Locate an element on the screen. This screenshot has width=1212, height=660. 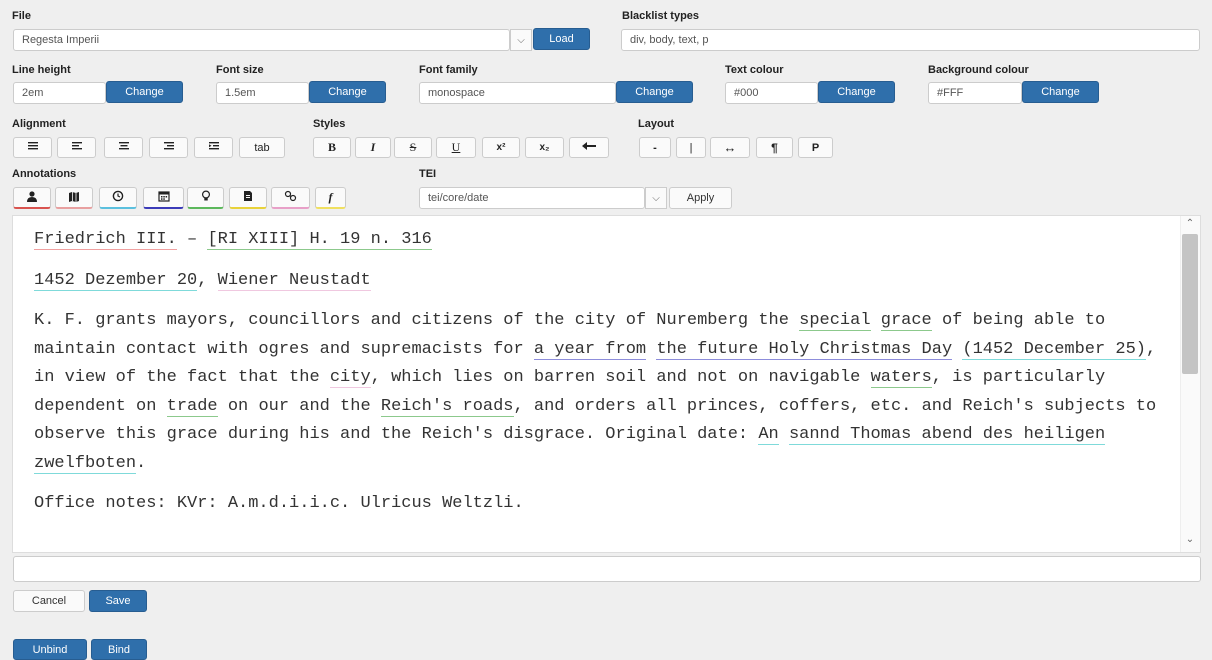
cancel-button: Cancel is located at coordinates (49, 601).